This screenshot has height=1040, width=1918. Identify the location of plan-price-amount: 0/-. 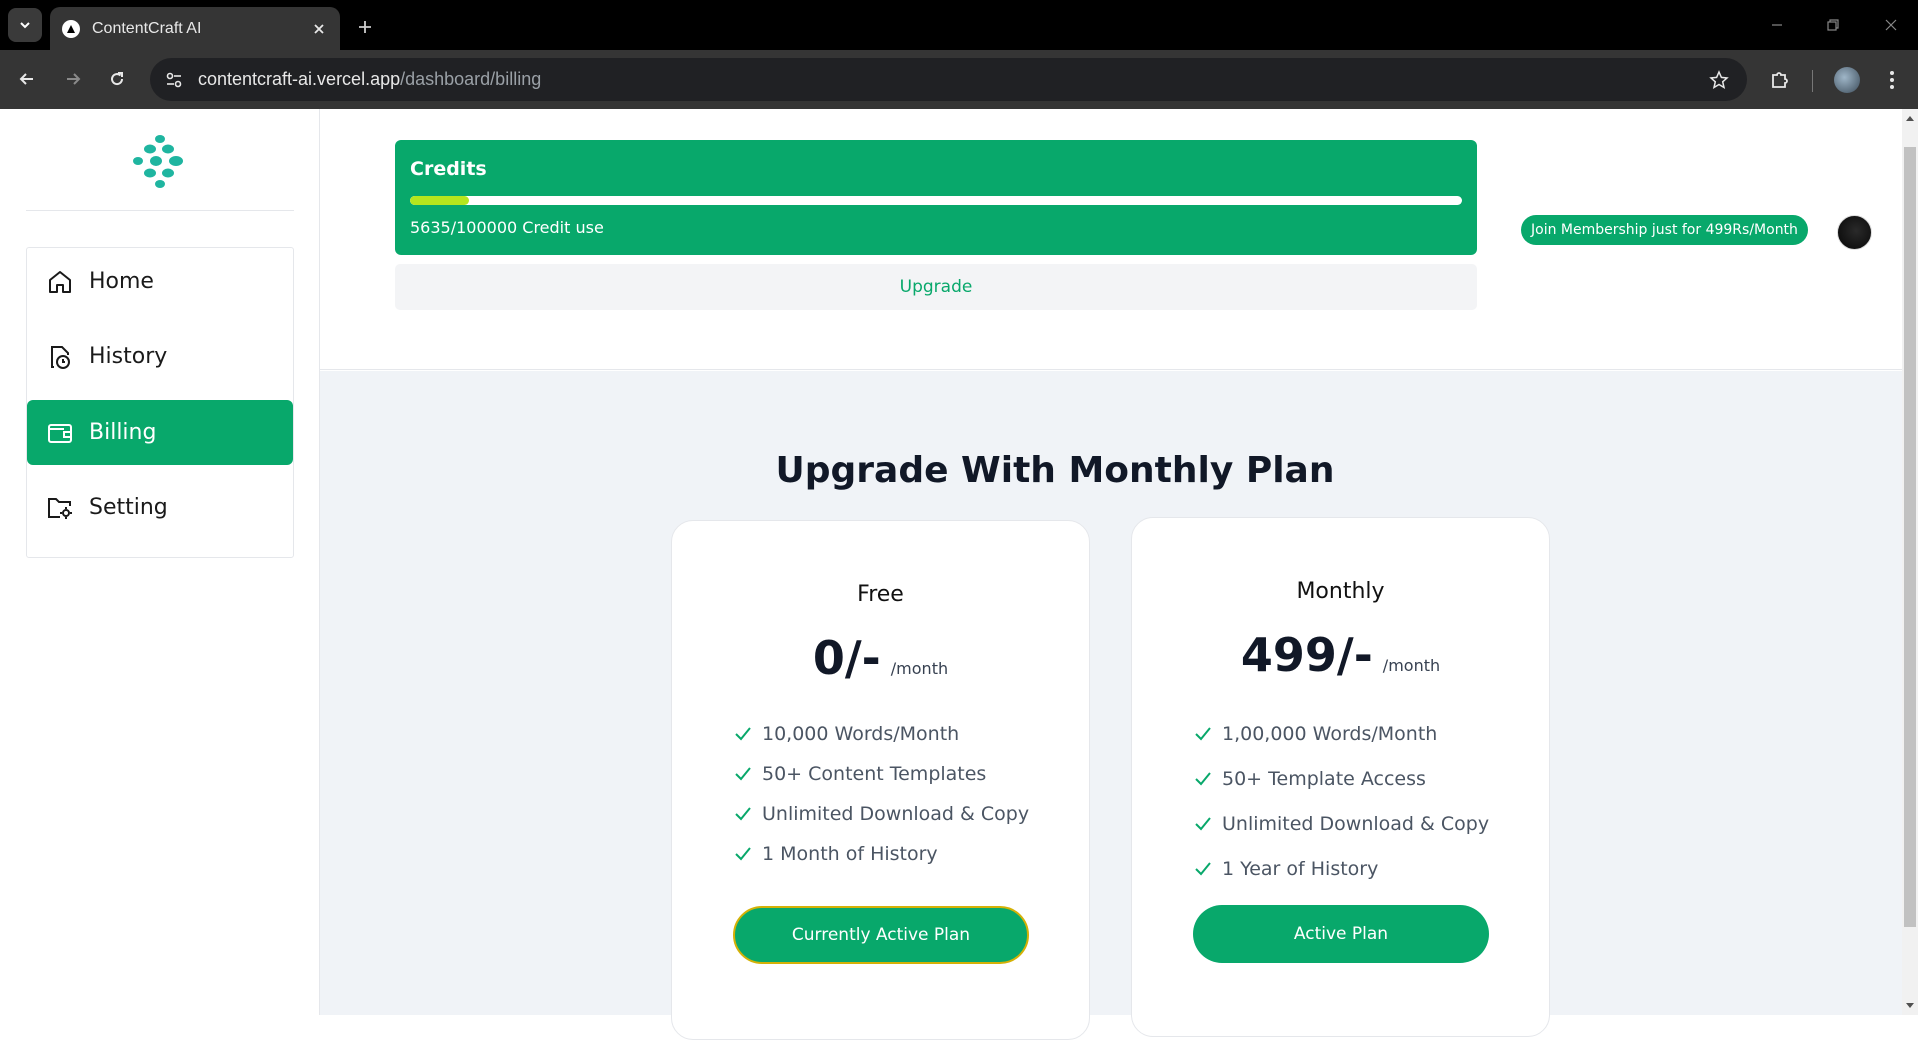
(846, 658).